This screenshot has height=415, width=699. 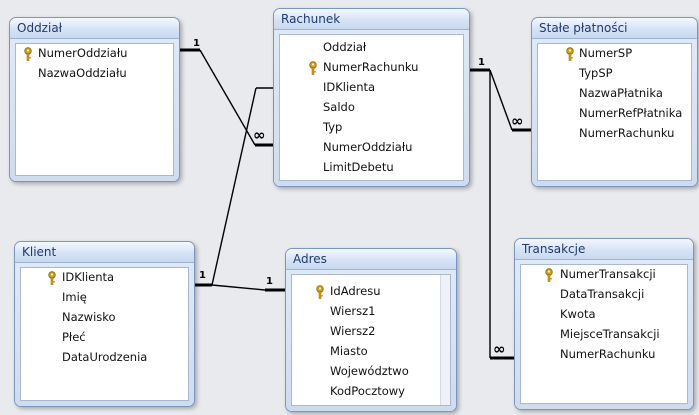 What do you see at coordinates (74, 337) in the screenshot?
I see `field-plec: Płeć` at bounding box center [74, 337].